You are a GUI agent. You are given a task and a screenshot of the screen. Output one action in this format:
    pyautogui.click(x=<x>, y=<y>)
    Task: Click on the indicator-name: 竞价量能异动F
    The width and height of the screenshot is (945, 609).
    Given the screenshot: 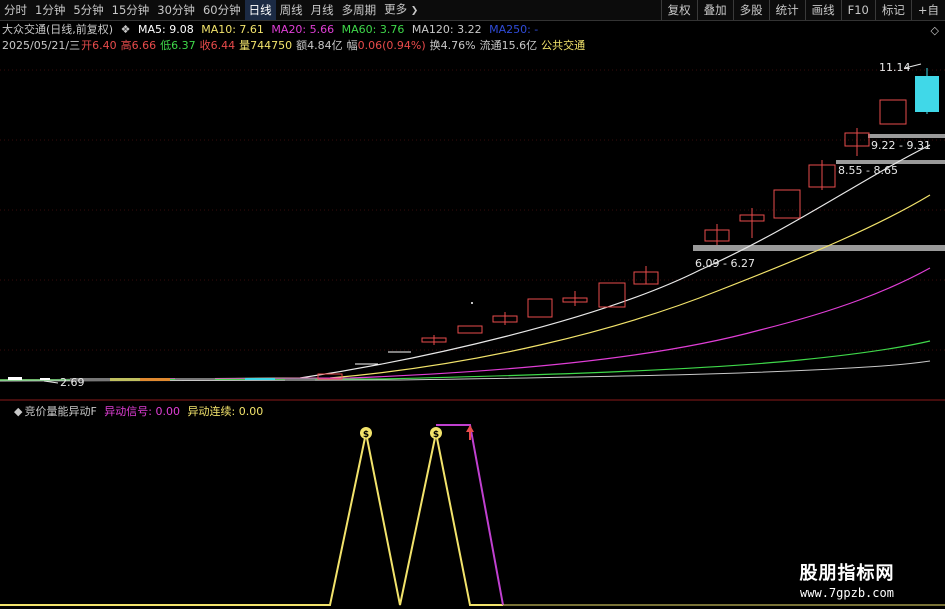 What is the action you would take?
    pyautogui.click(x=60, y=411)
    